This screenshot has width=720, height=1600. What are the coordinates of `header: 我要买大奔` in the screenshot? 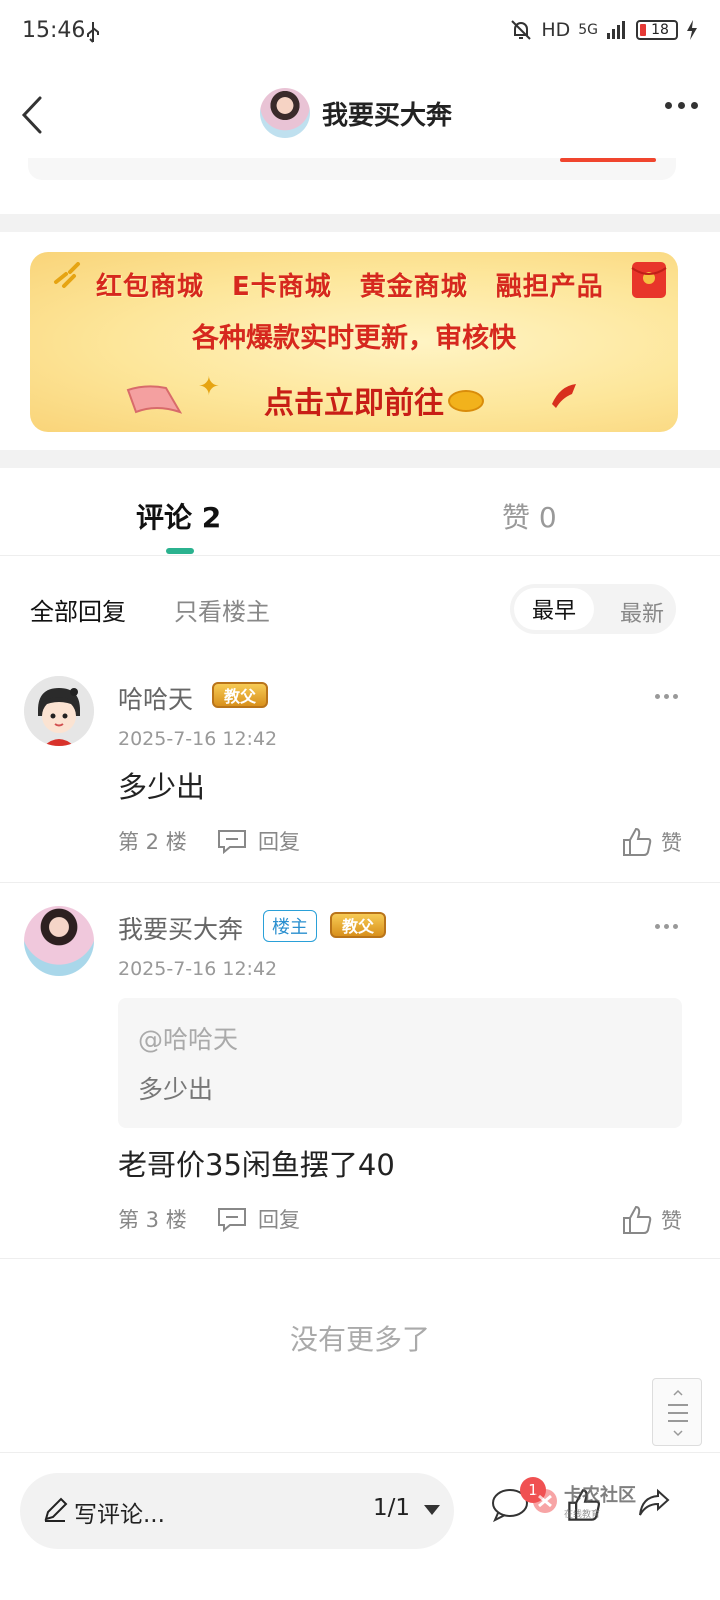 It's located at (360, 115).